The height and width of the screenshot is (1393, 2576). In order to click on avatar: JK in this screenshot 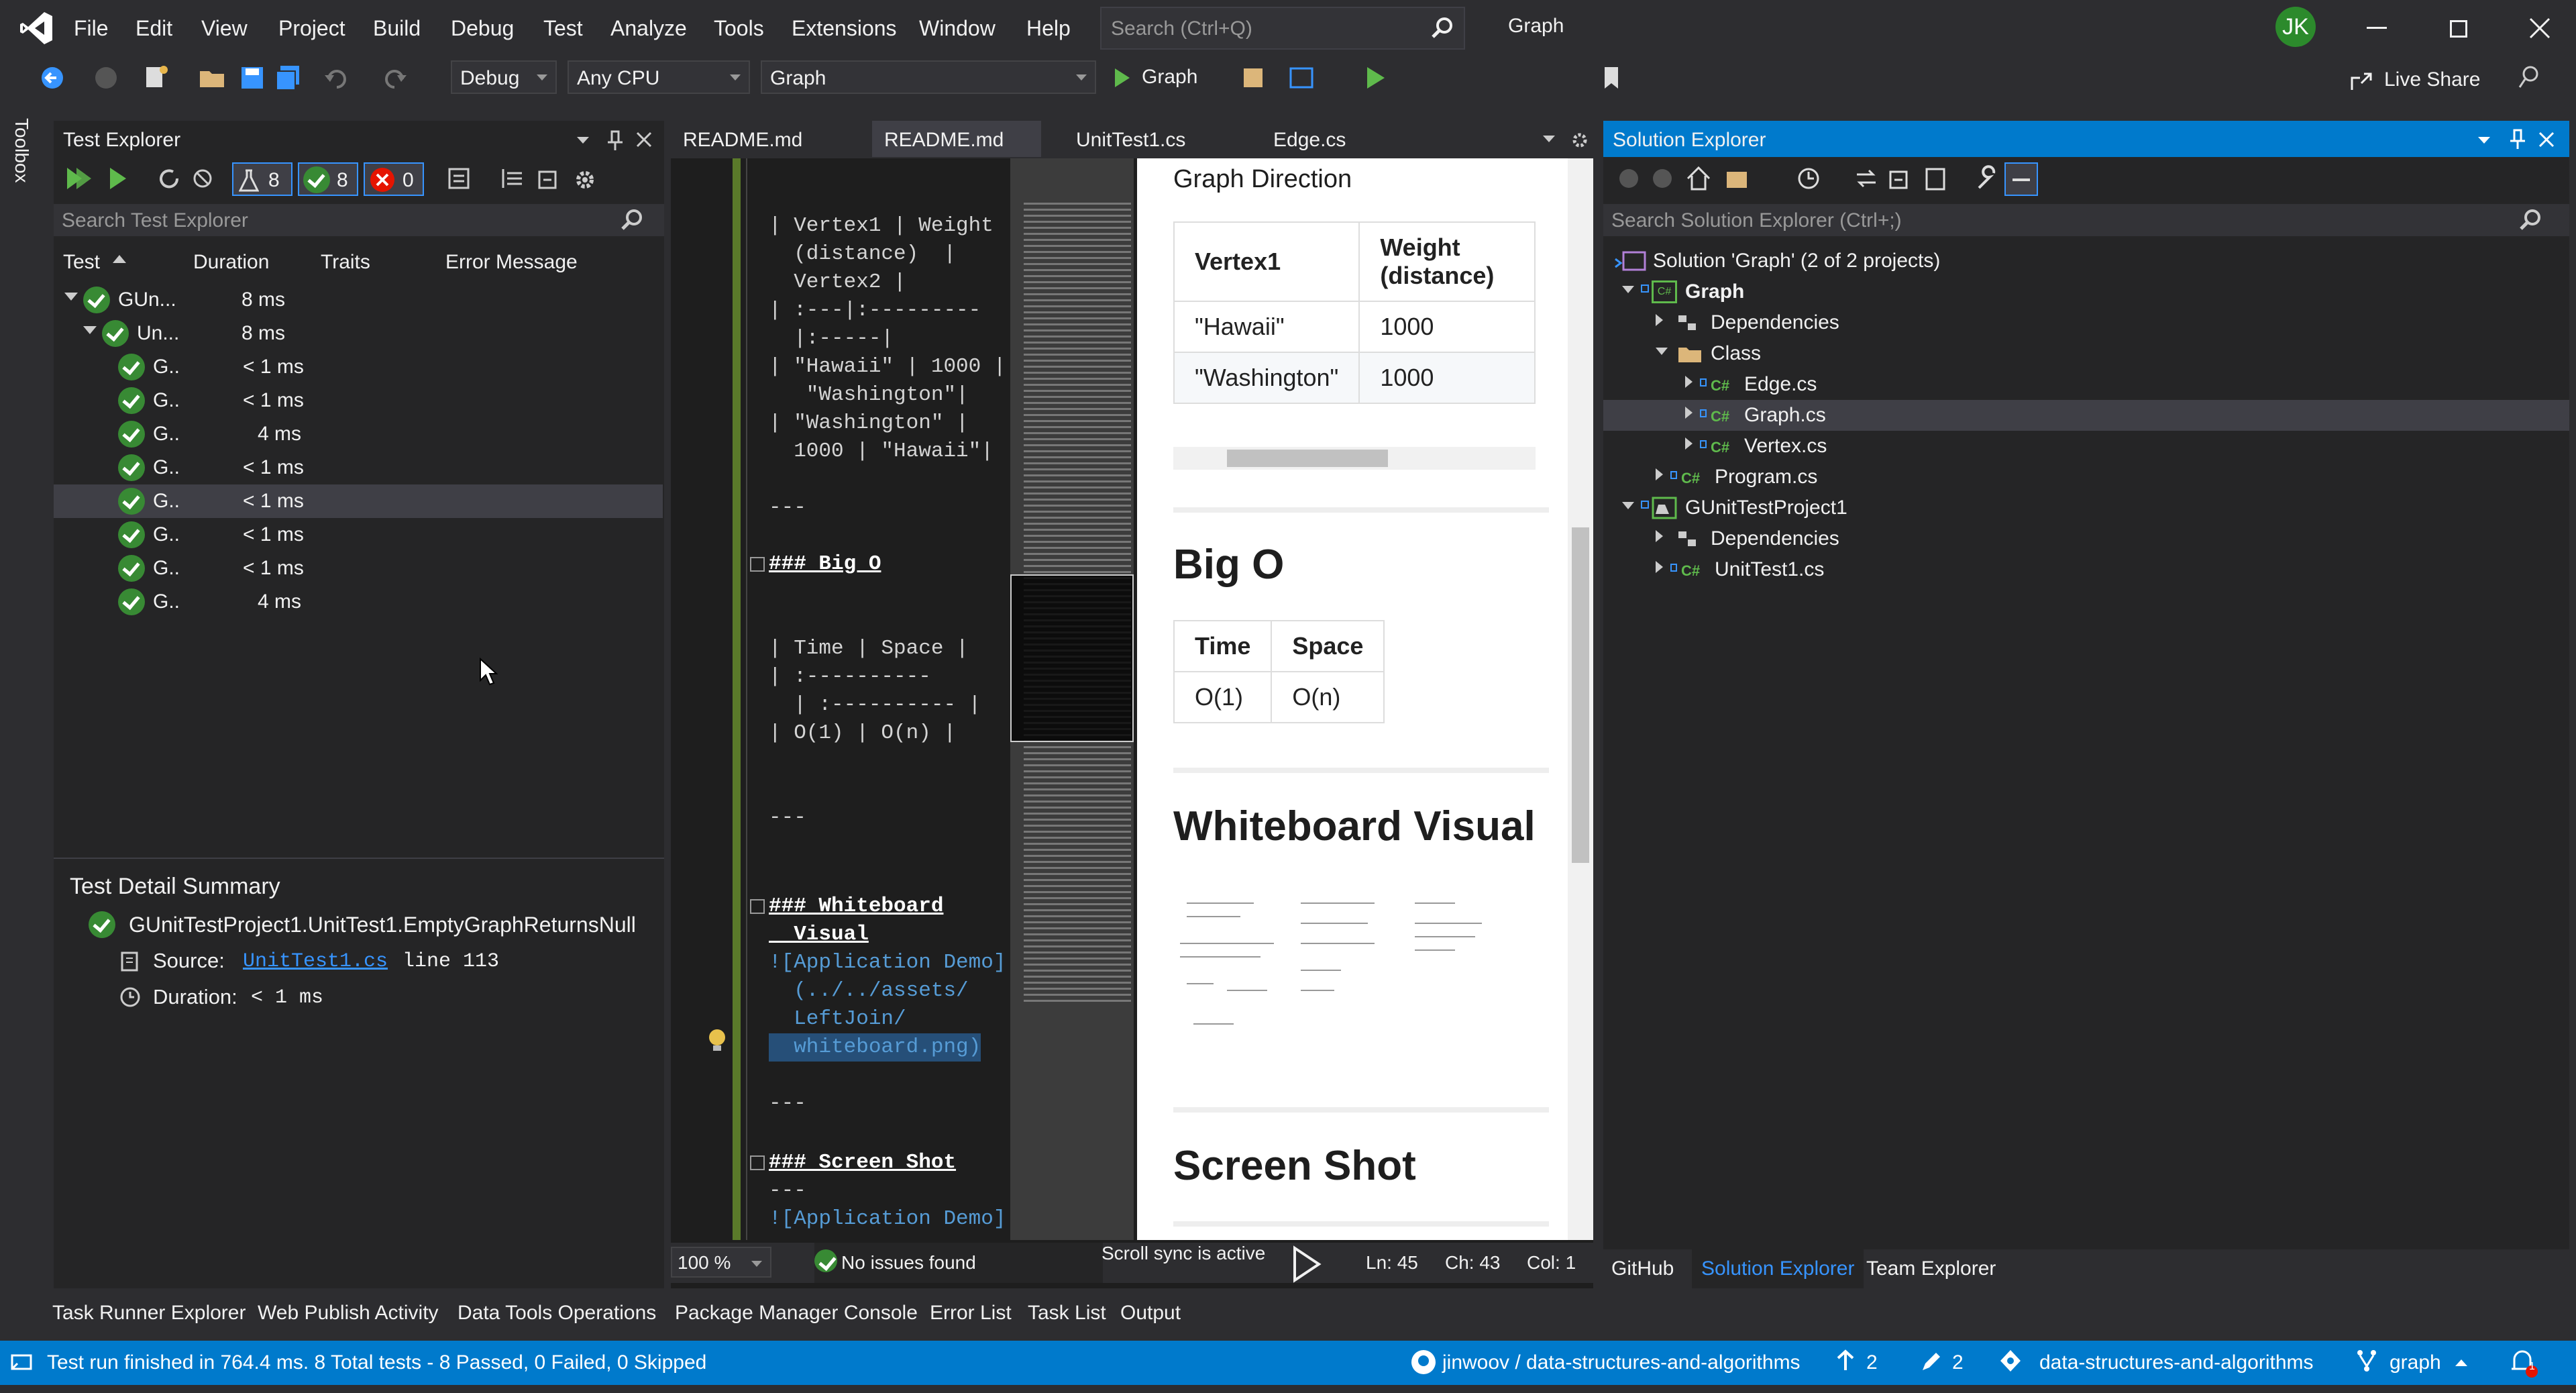, I will do `click(2295, 27)`.